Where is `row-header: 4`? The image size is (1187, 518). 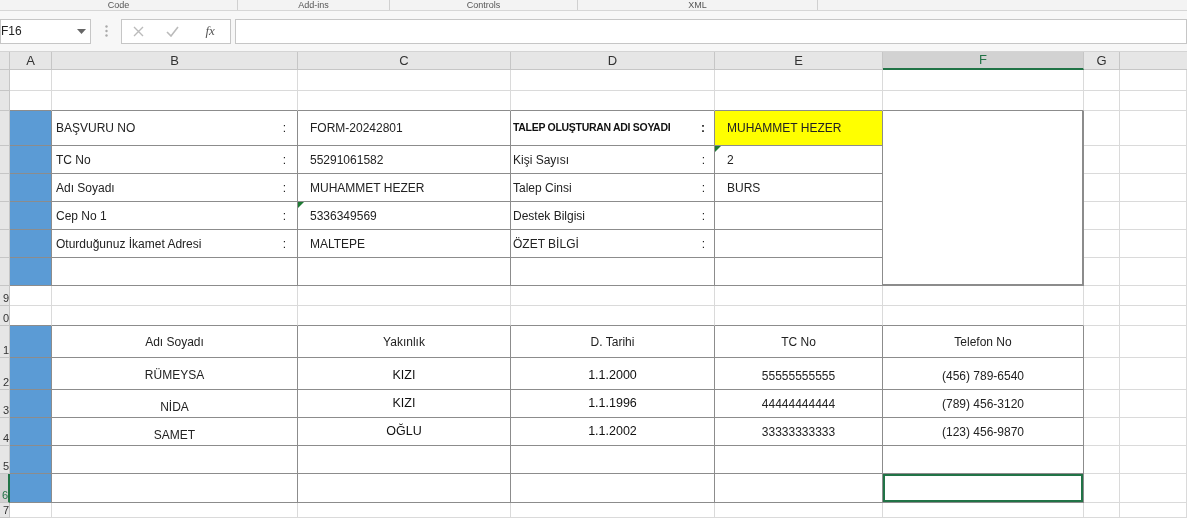 row-header: 4 is located at coordinates (5, 432).